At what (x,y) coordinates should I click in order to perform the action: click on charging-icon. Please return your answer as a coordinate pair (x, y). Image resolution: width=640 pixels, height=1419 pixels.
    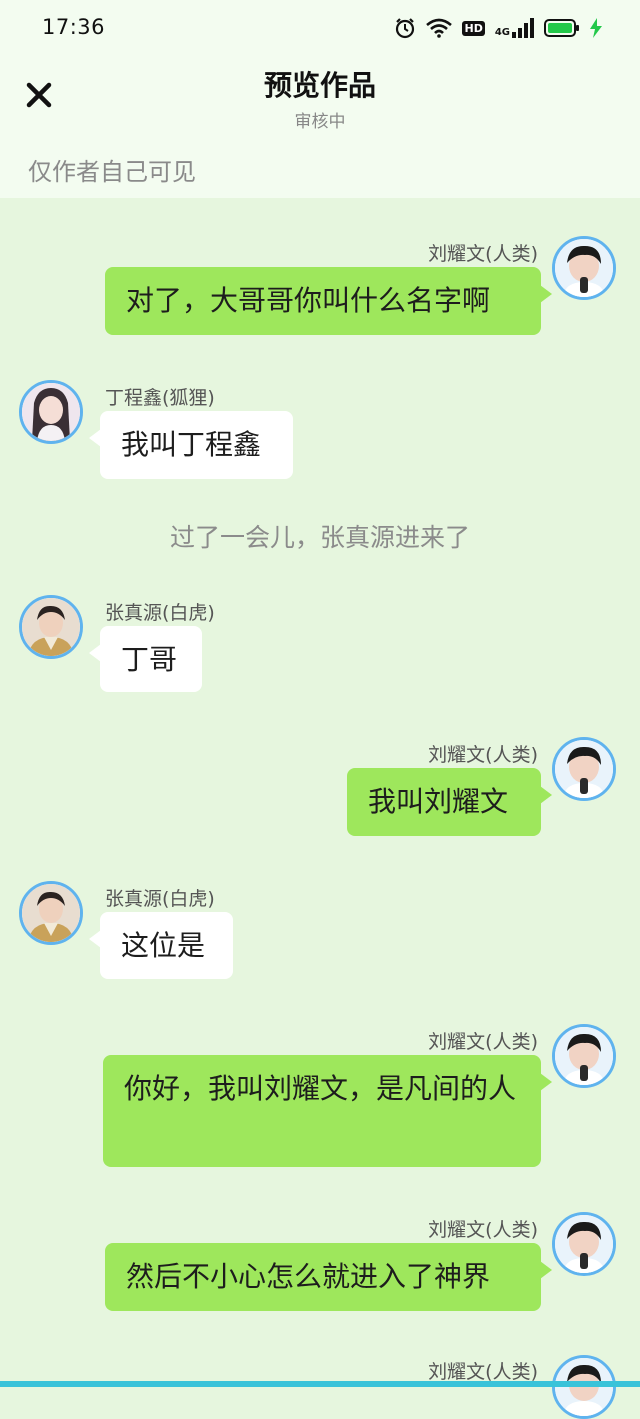
    Looking at the image, I should click on (596, 28).